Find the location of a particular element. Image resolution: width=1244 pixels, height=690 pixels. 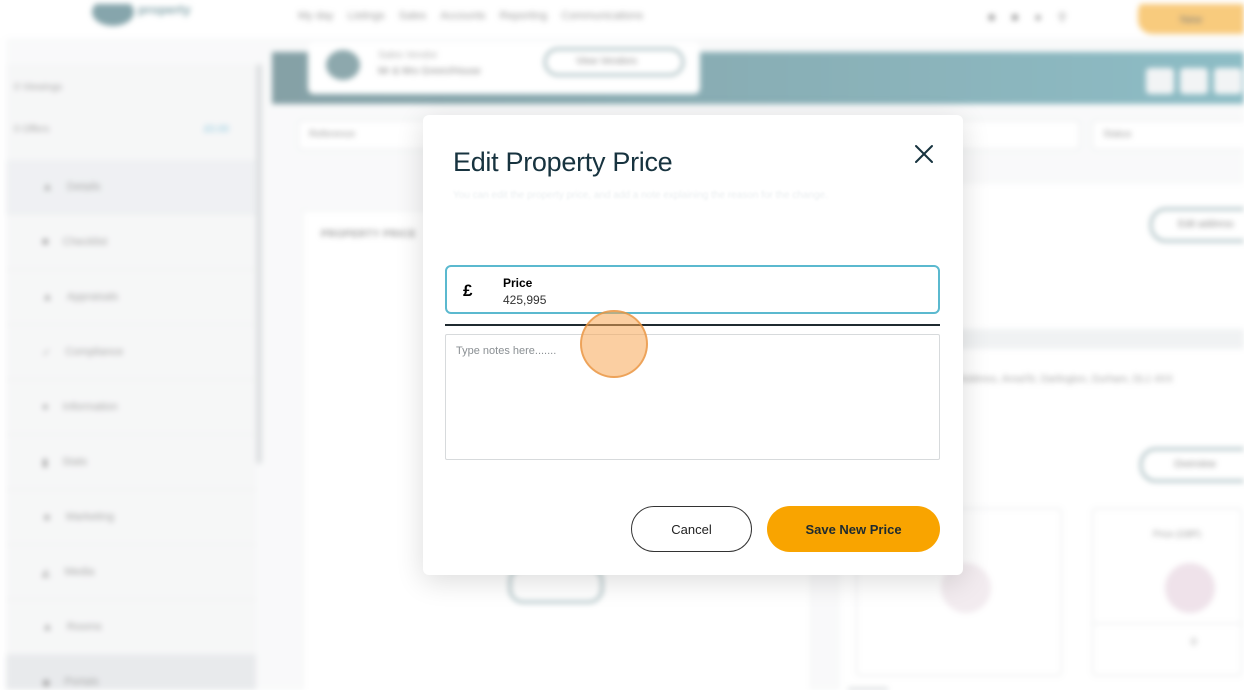

price-input is located at coordinates (693, 300).